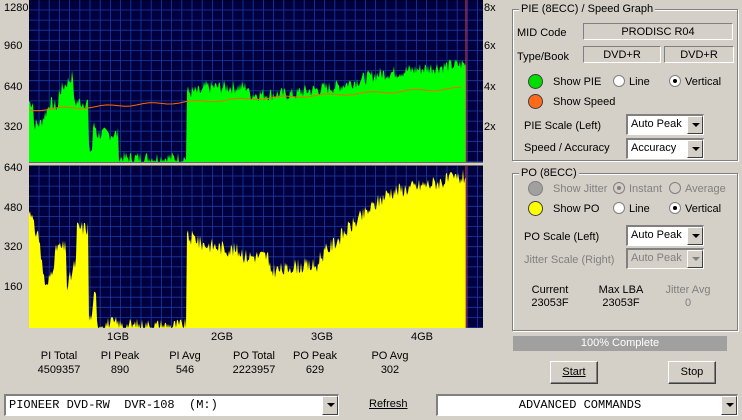 The image size is (742, 420). What do you see at coordinates (549, 173) in the screenshot?
I see `po-group-title: PO (8ECC)` at bounding box center [549, 173].